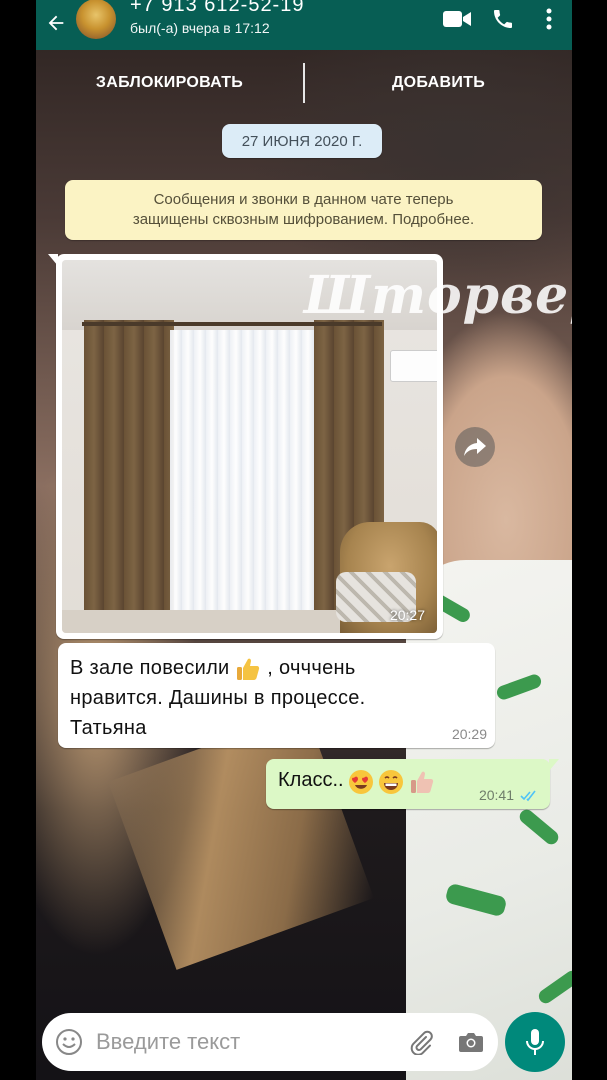 Image resolution: width=607 pixels, height=1080 pixels. What do you see at coordinates (457, 19) in the screenshot?
I see `video-call-icon` at bounding box center [457, 19].